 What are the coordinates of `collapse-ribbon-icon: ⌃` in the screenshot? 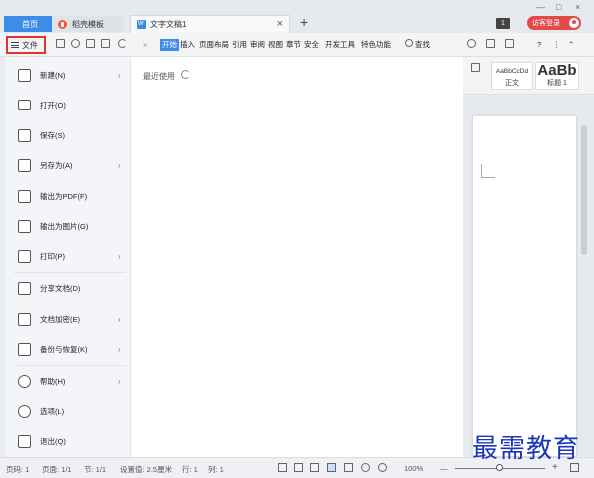 It's located at (571, 45).